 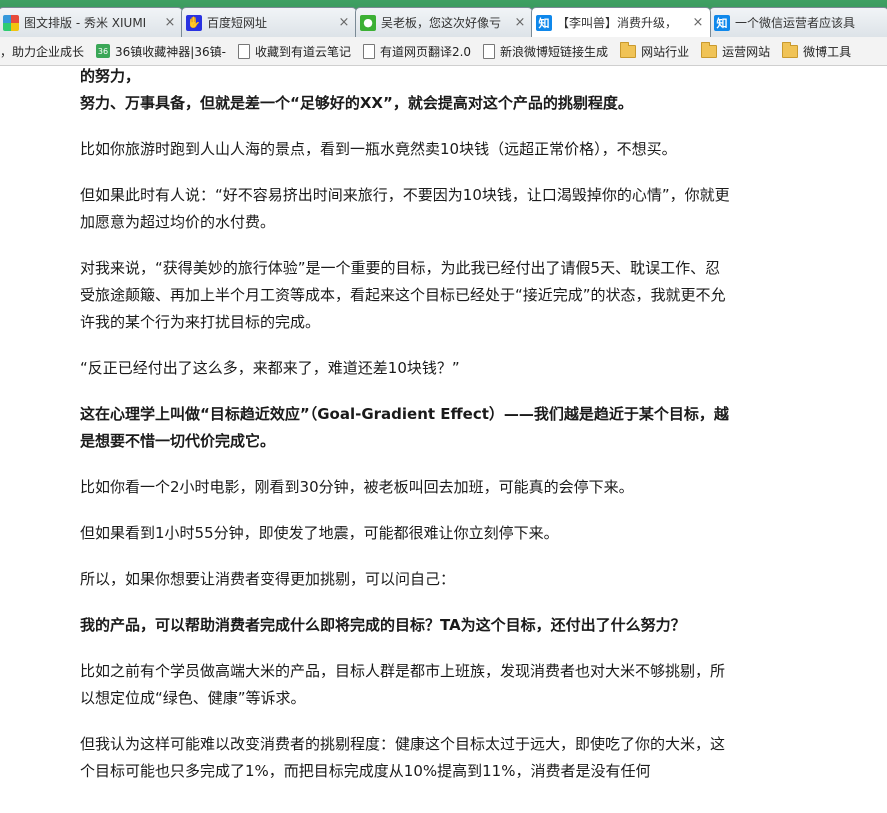 I want to click on 36kr-icon: 36, so click(x=103, y=51).